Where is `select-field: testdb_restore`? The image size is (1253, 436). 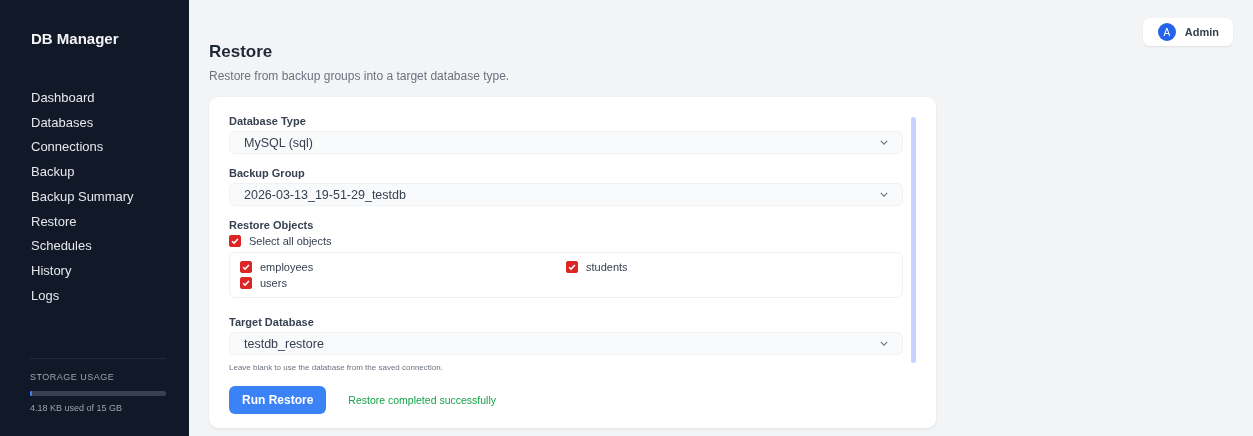 select-field: testdb_restore is located at coordinates (566, 343).